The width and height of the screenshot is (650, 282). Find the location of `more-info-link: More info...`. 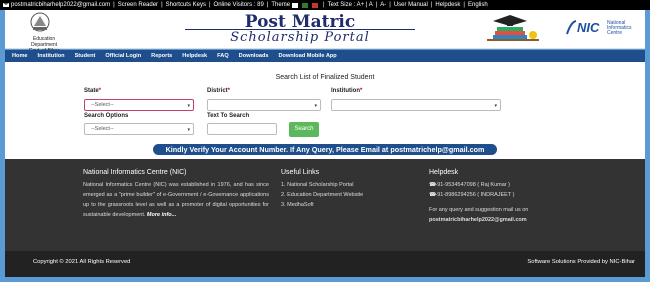

more-info-link: More info... is located at coordinates (161, 215).